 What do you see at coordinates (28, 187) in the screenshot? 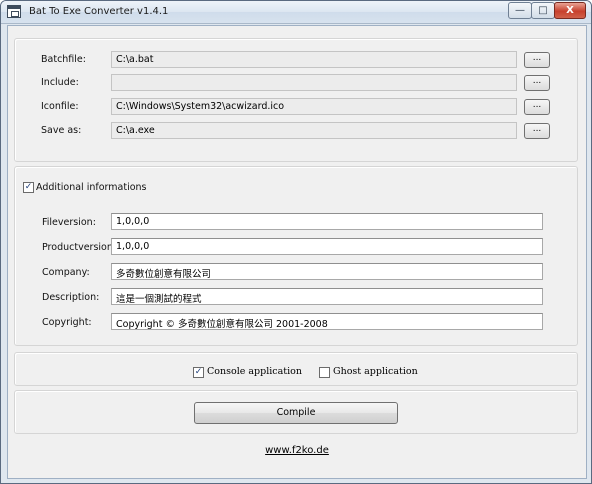
I see `additional-info-checkbox: ✓` at bounding box center [28, 187].